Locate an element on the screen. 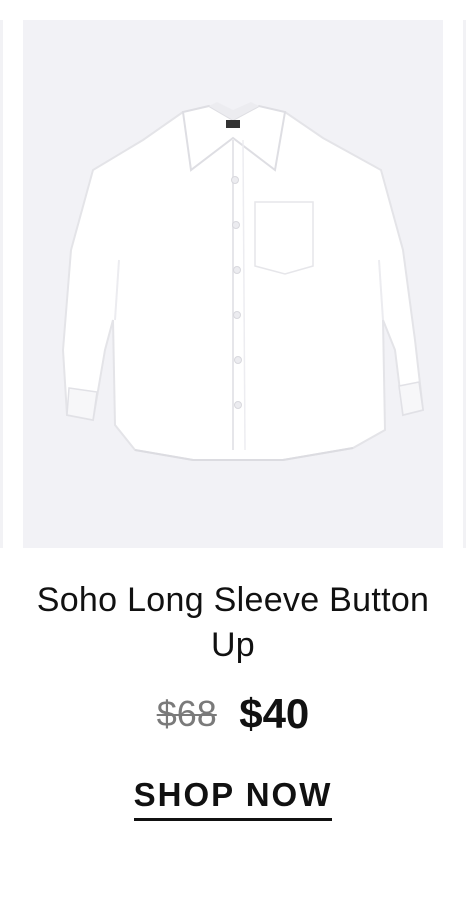  original-price: $68 is located at coordinates (186, 713).